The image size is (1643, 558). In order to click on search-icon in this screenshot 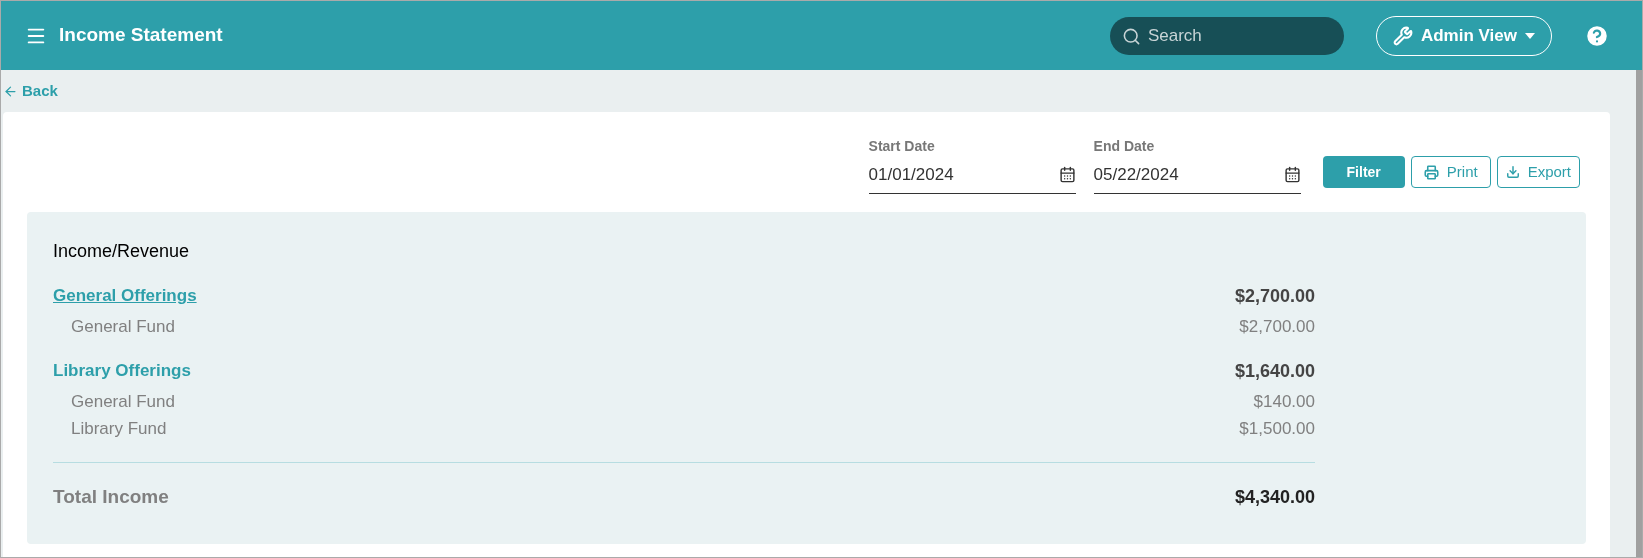, I will do `click(1131, 36)`.